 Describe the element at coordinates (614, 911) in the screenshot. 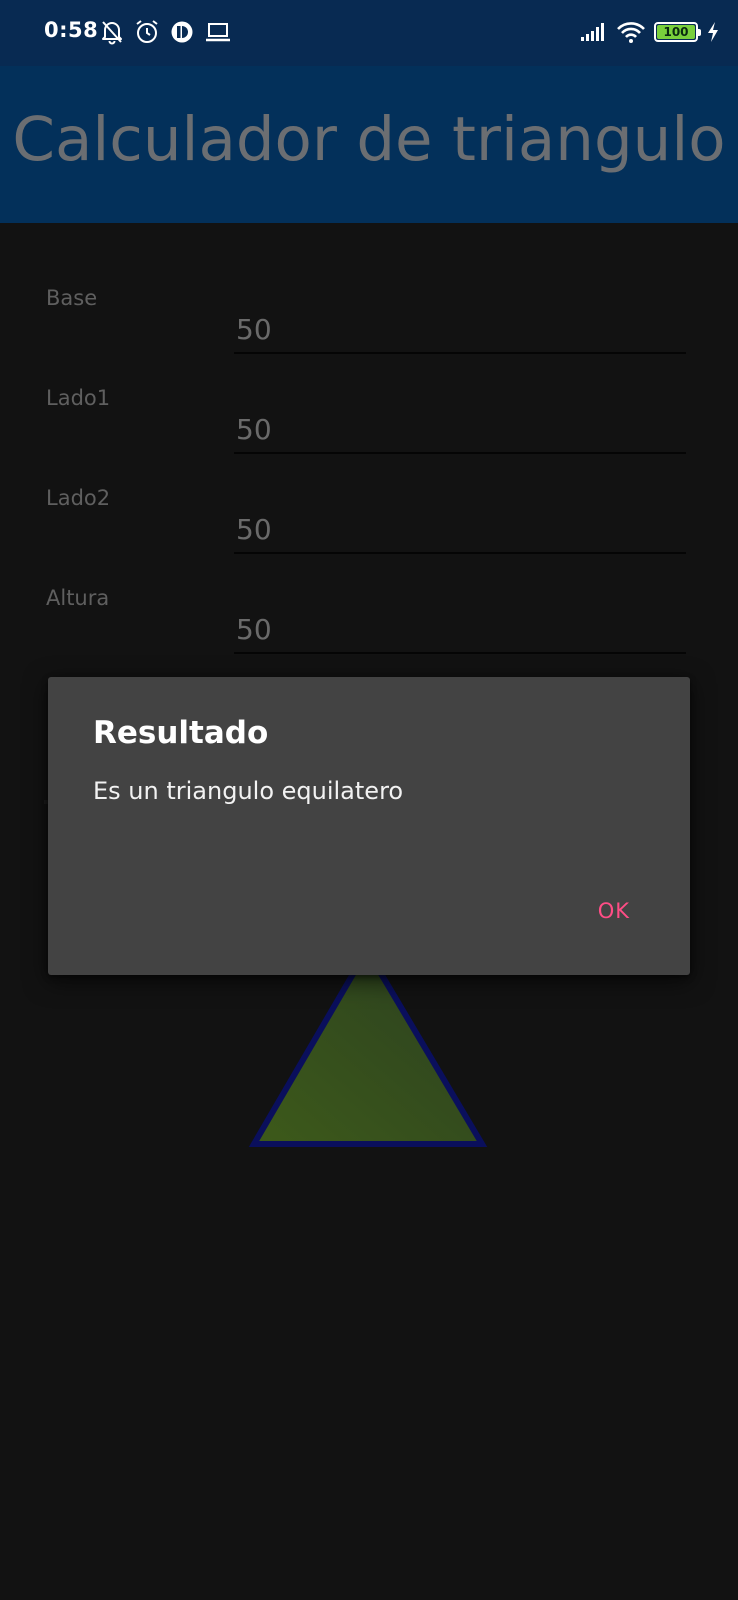

I see `ok-button: OK` at that location.